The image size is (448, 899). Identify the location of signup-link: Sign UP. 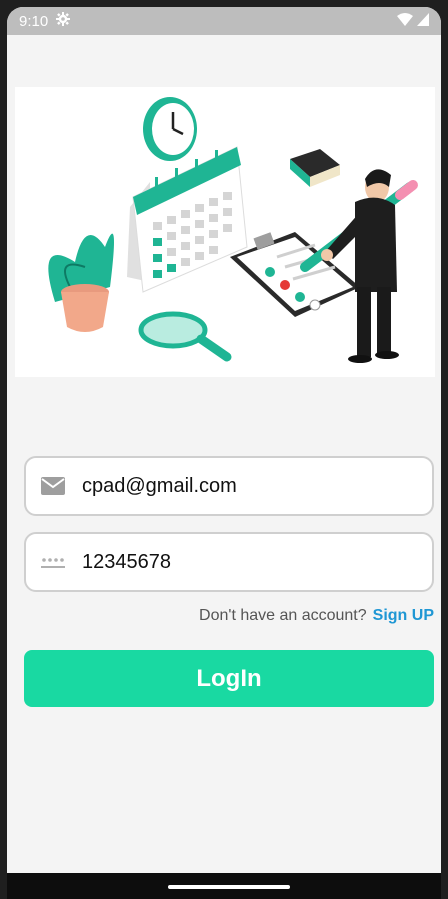
(403, 616).